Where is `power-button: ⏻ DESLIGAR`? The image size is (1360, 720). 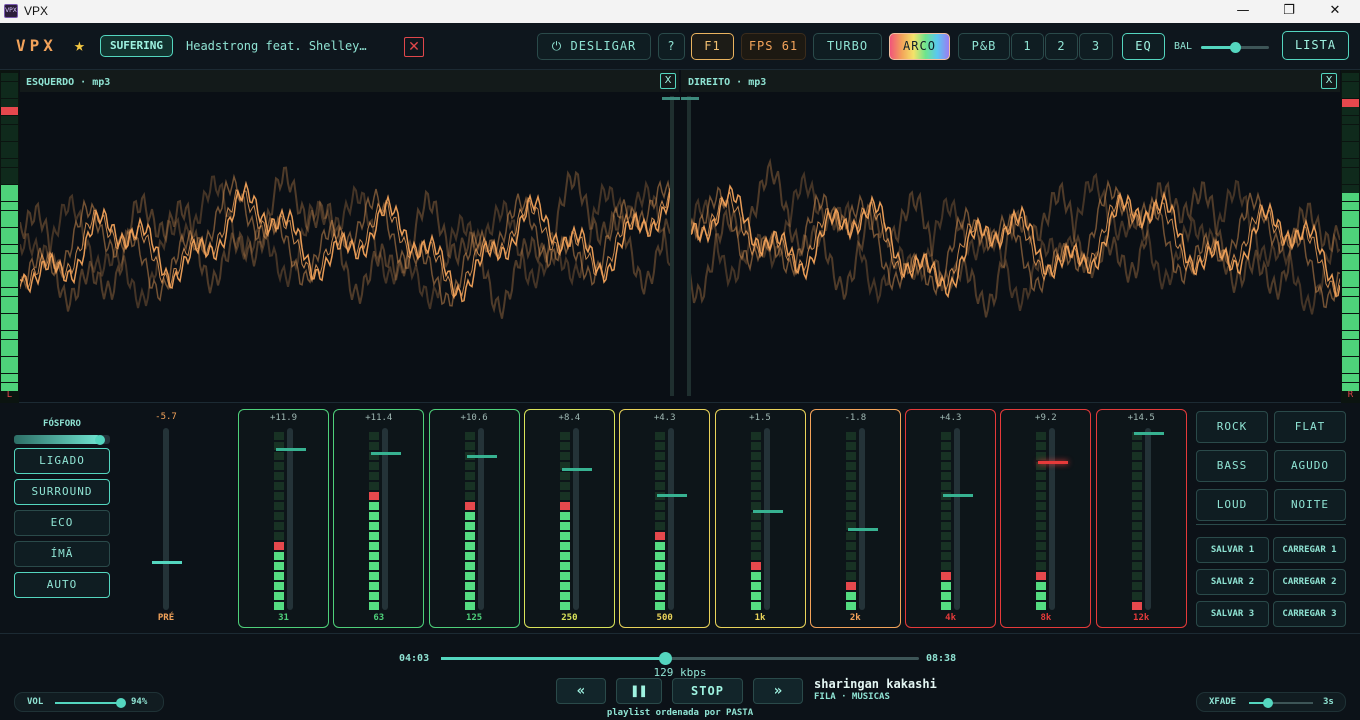
power-button: ⏻ DESLIGAR is located at coordinates (594, 46).